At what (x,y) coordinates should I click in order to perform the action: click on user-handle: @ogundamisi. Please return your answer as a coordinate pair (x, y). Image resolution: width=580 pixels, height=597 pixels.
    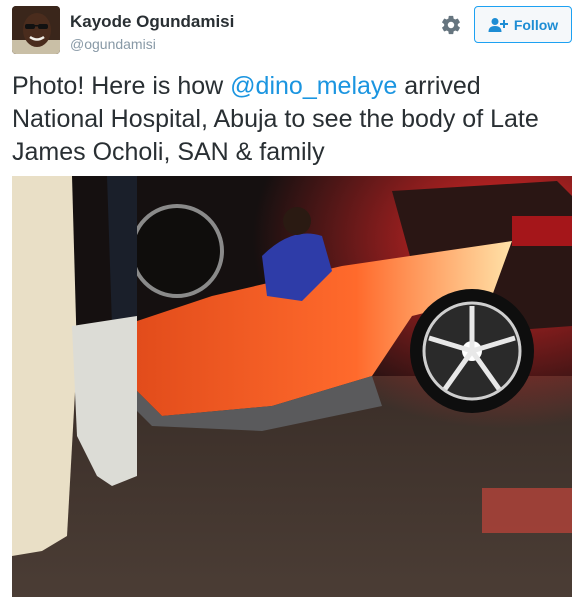
    Looking at the image, I should click on (113, 44).